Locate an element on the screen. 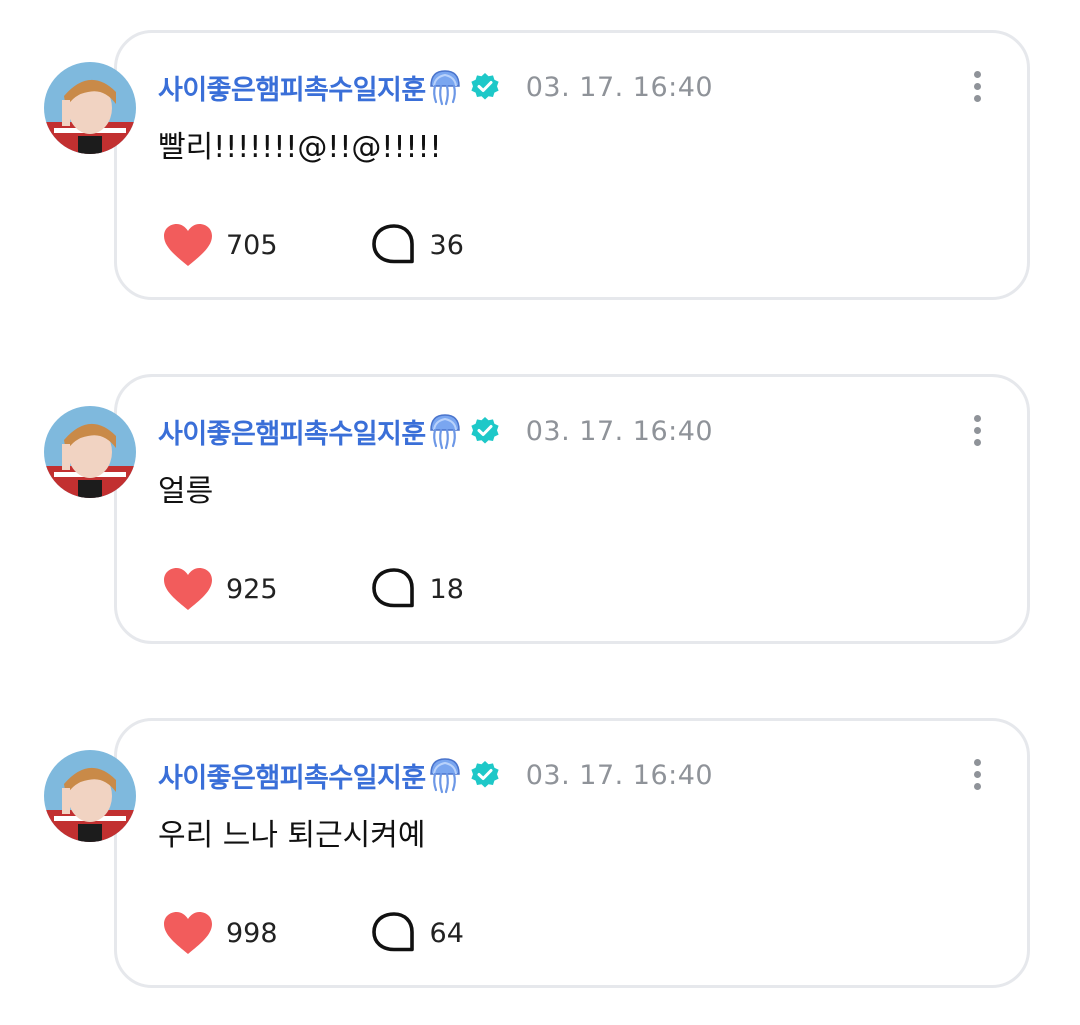 This screenshot has height=1025, width=1080. like-button: 705 is located at coordinates (220, 245).